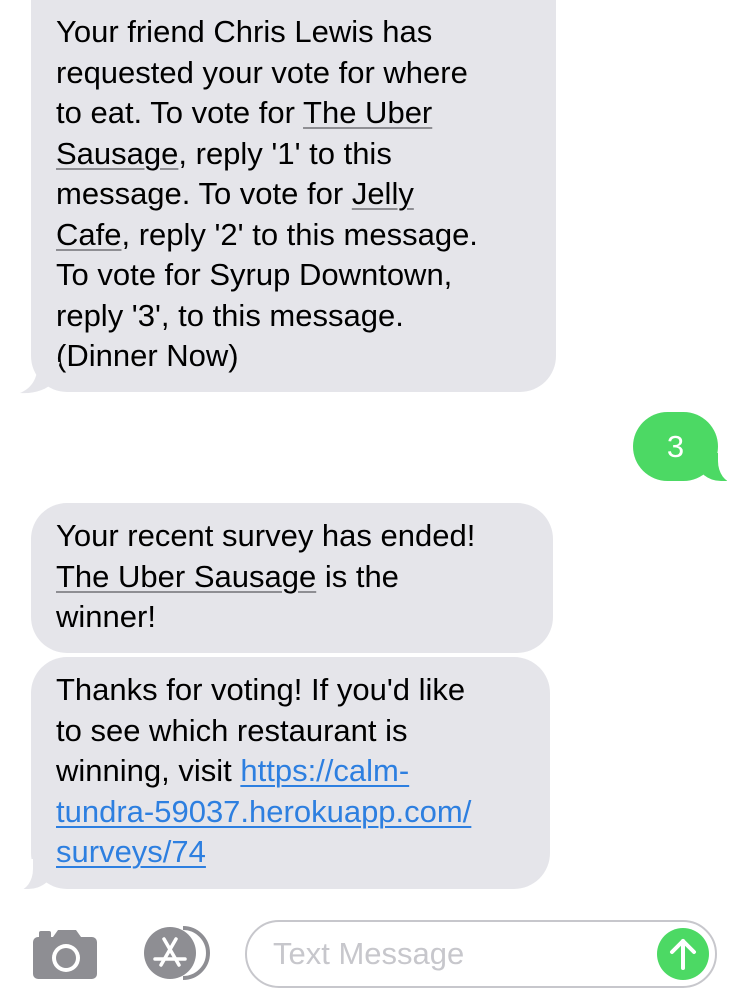 The height and width of the screenshot is (995, 749). What do you see at coordinates (383, 193) in the screenshot?
I see `detected-place-name: Jelly` at bounding box center [383, 193].